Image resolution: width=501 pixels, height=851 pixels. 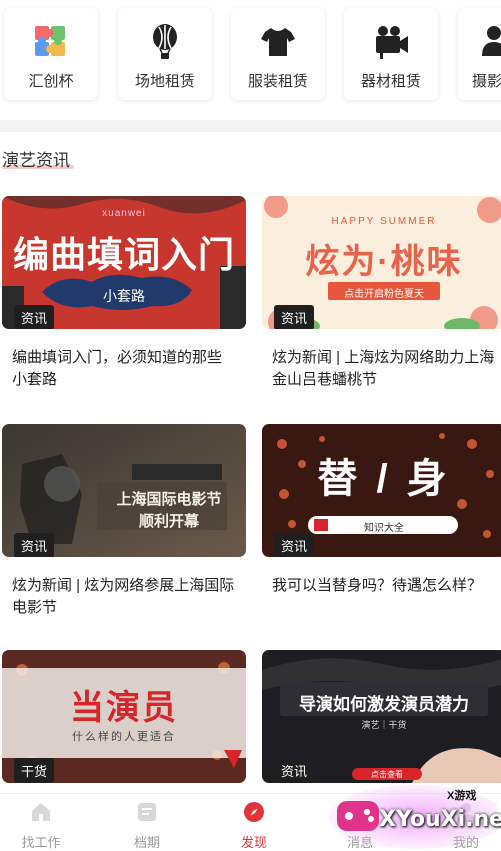 What do you see at coordinates (384, 725) in the screenshot?
I see `thumb-sub-text: 演艺｜干货` at bounding box center [384, 725].